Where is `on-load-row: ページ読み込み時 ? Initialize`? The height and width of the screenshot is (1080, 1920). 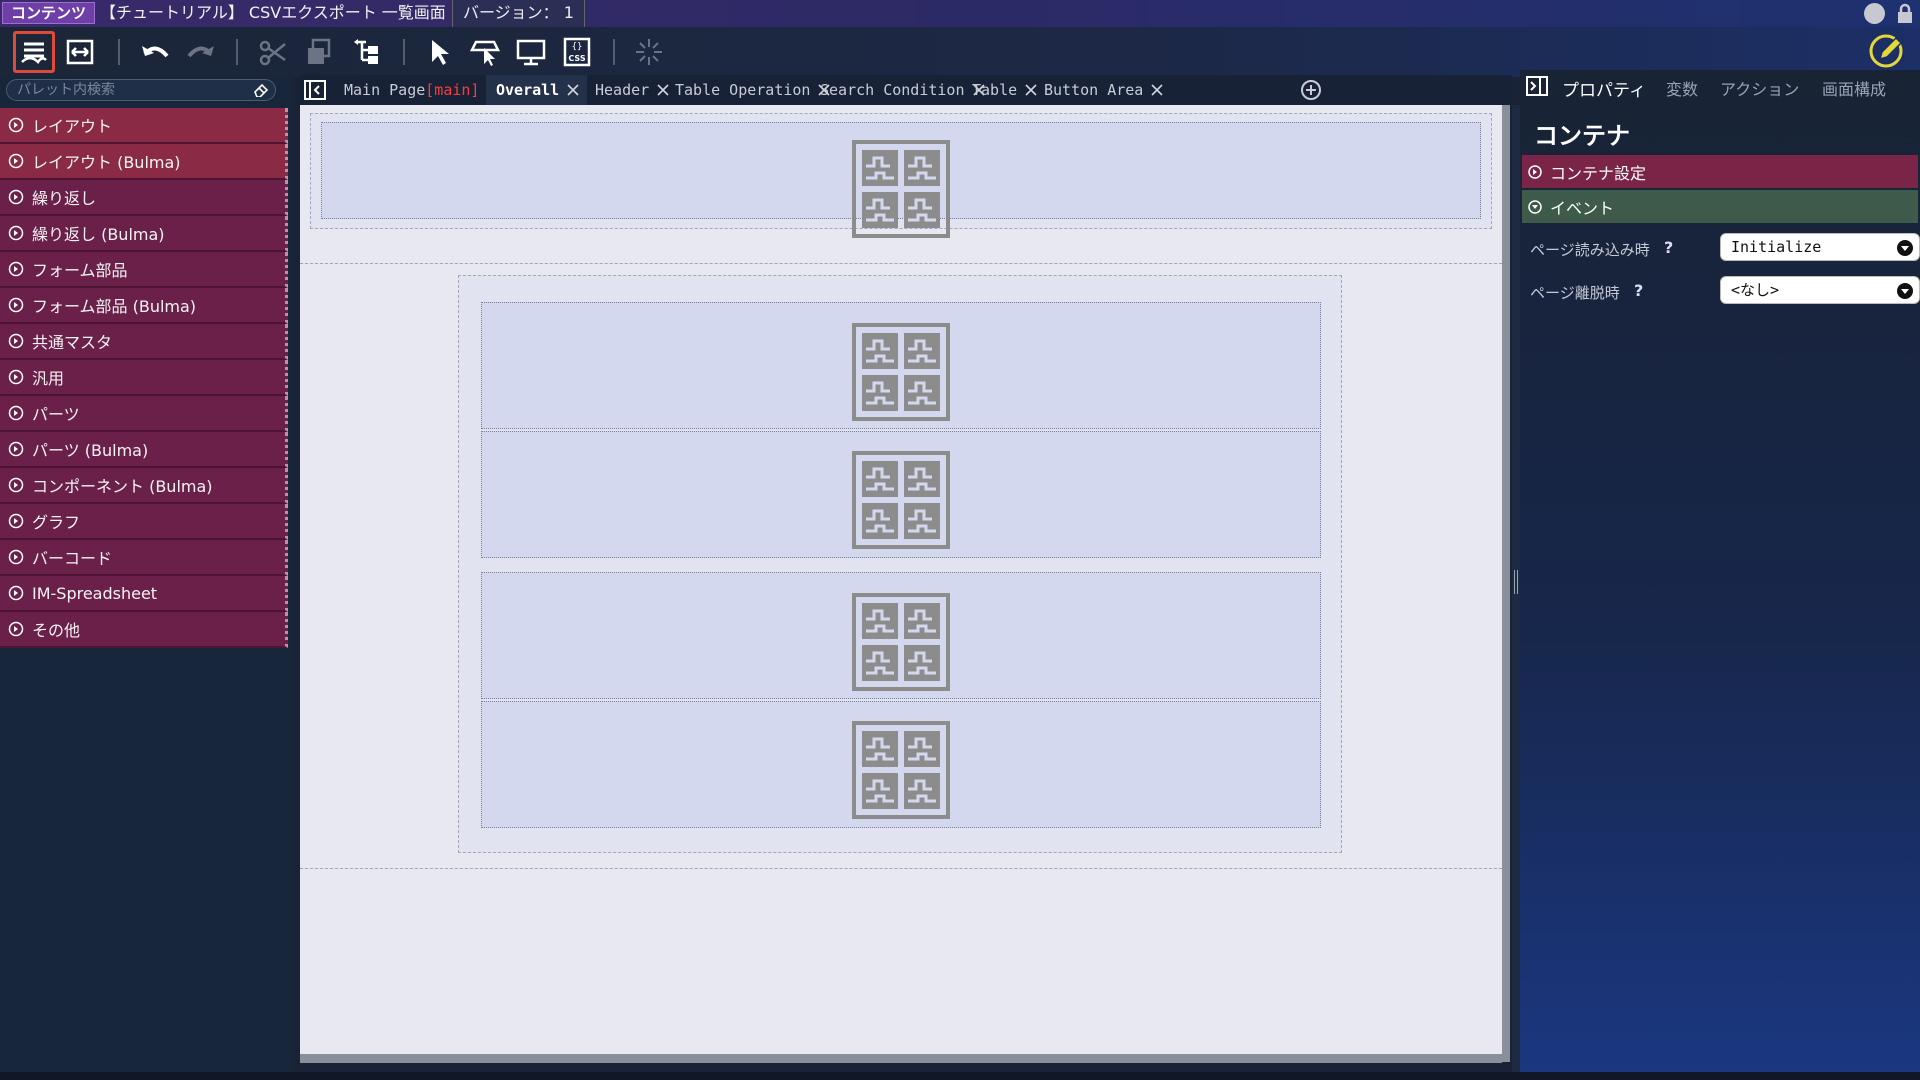 on-load-row: ページ読み込み時 ? Initialize is located at coordinates (1725, 248).